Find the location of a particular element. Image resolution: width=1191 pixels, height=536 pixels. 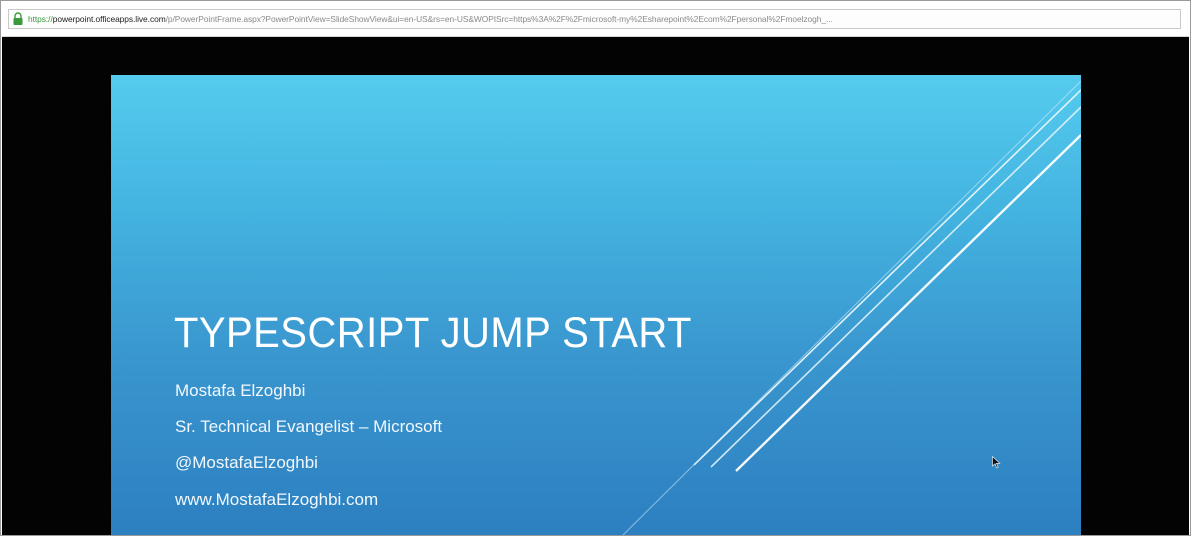

slide-title: TYPESCRIPT JUMP START is located at coordinates (433, 333).